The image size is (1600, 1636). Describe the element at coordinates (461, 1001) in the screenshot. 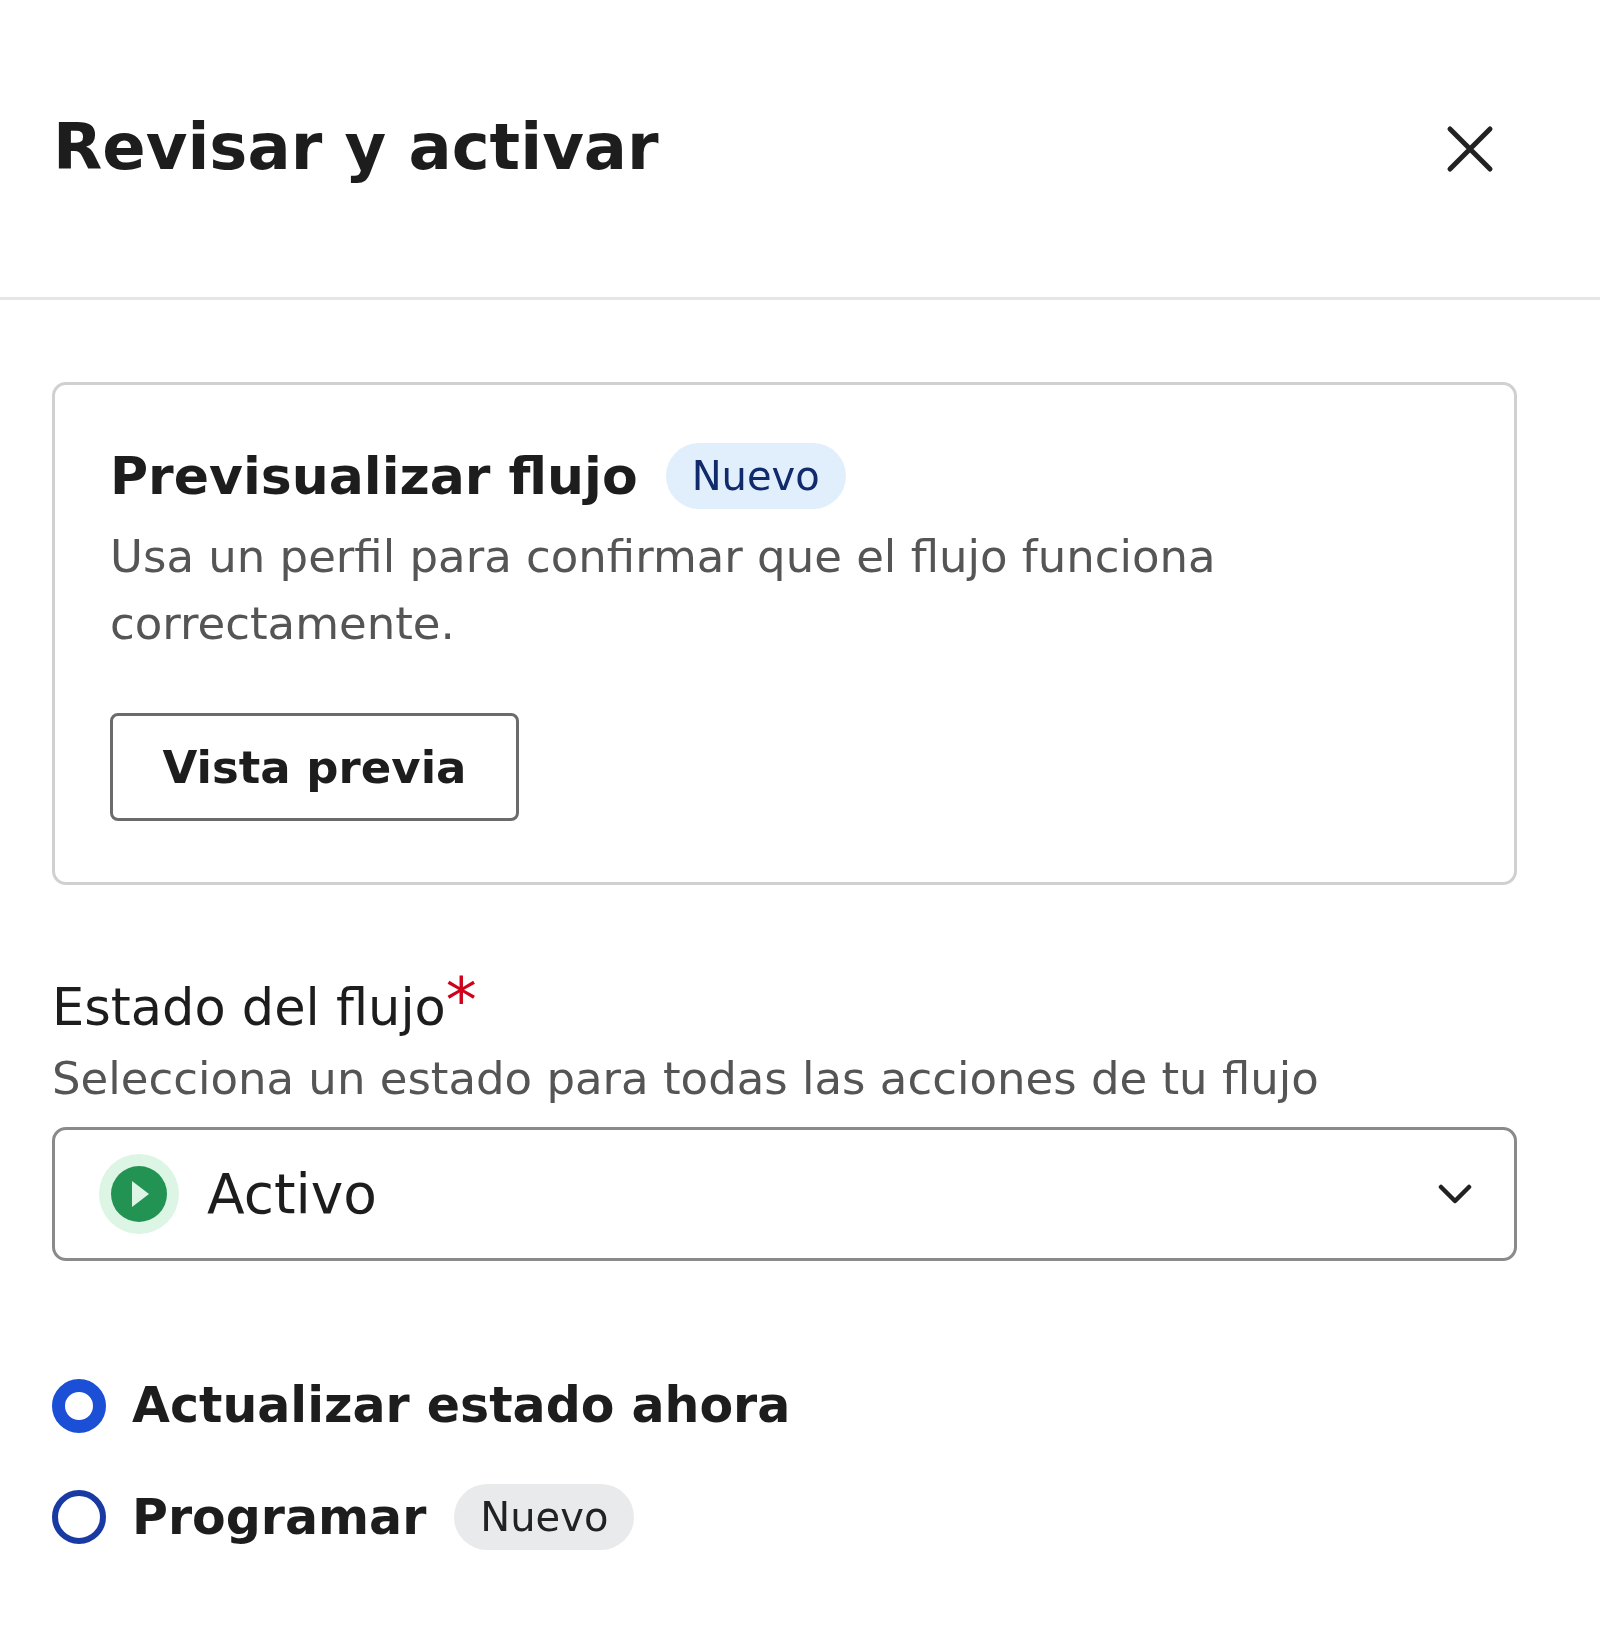

I see `required-mark: *` at that location.